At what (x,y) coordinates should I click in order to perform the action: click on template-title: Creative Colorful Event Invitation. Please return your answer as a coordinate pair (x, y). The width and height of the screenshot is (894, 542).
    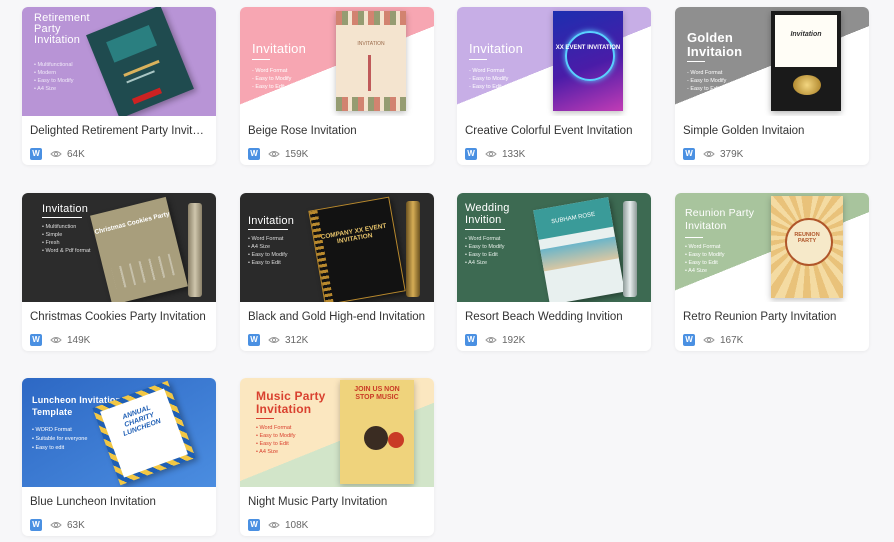
    Looking at the image, I should click on (555, 131).